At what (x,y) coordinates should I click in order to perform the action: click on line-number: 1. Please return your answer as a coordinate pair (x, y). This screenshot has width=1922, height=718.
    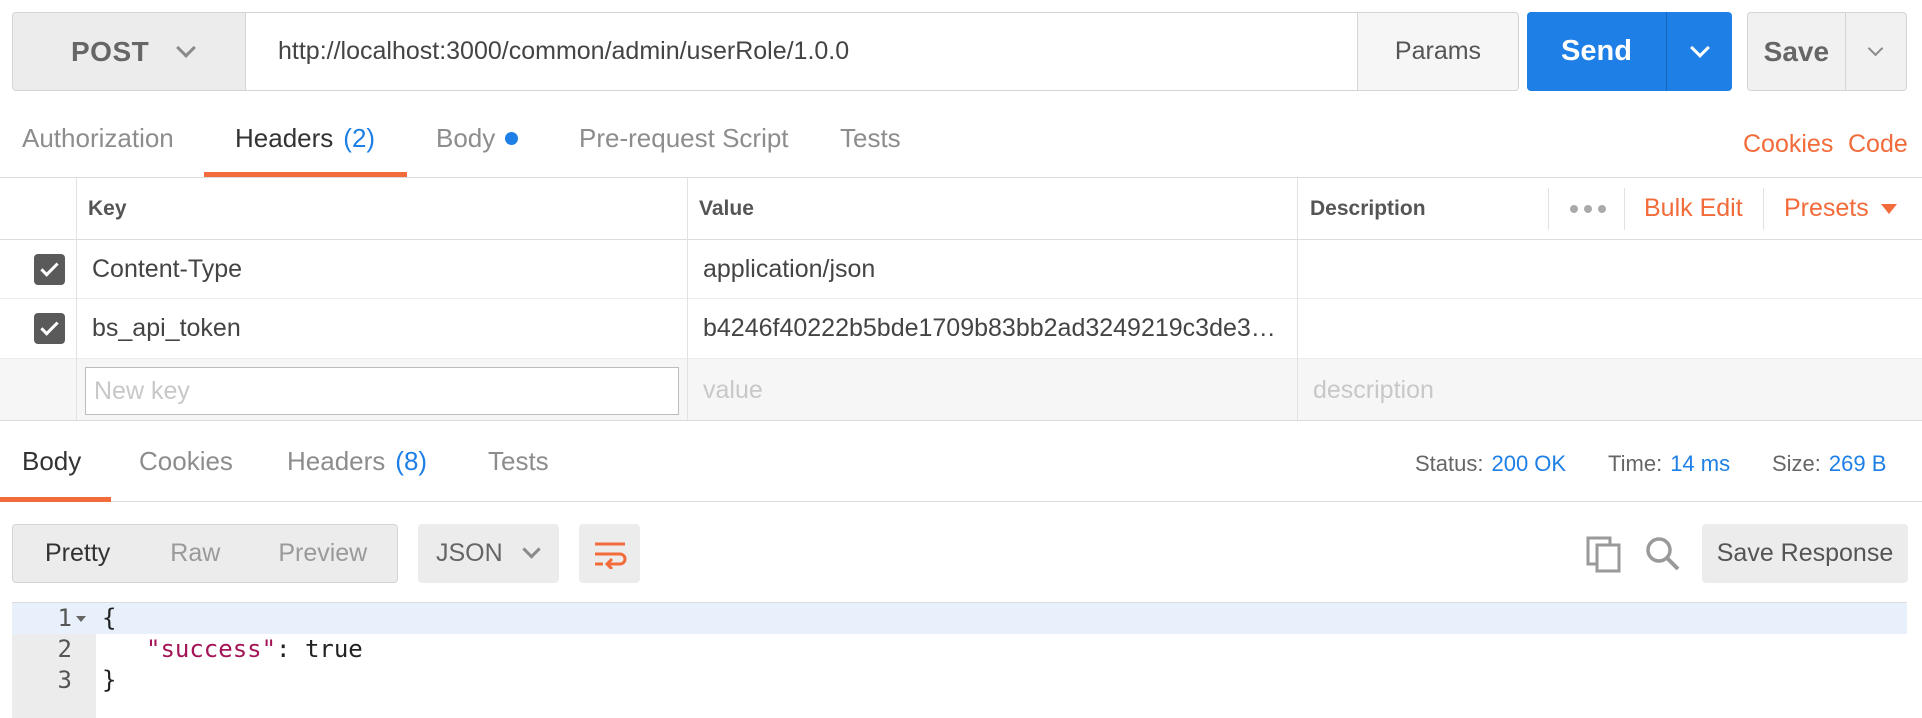
    Looking at the image, I should click on (64, 618).